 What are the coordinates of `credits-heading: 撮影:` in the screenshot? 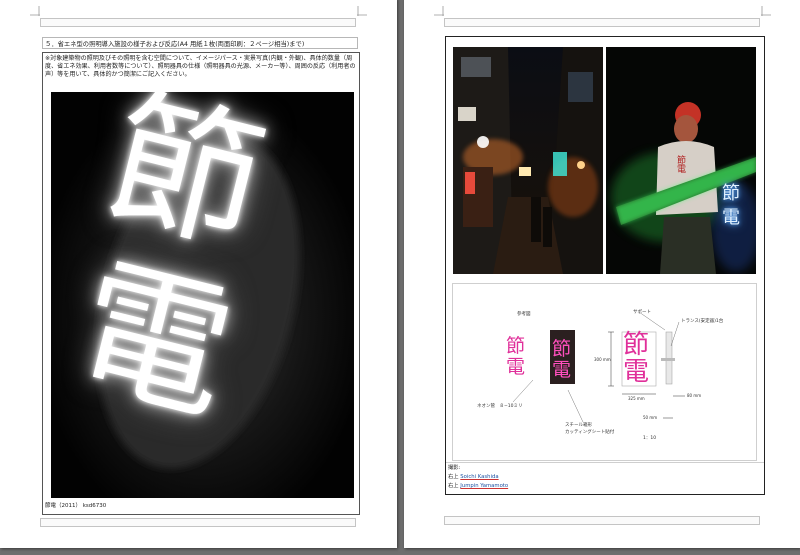 It's located at (454, 468).